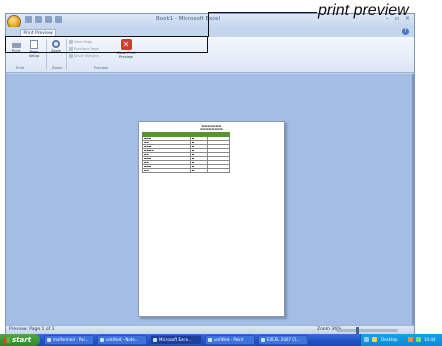  Describe the element at coordinates (374, 339) in the screenshot. I see `network-icon` at that location.